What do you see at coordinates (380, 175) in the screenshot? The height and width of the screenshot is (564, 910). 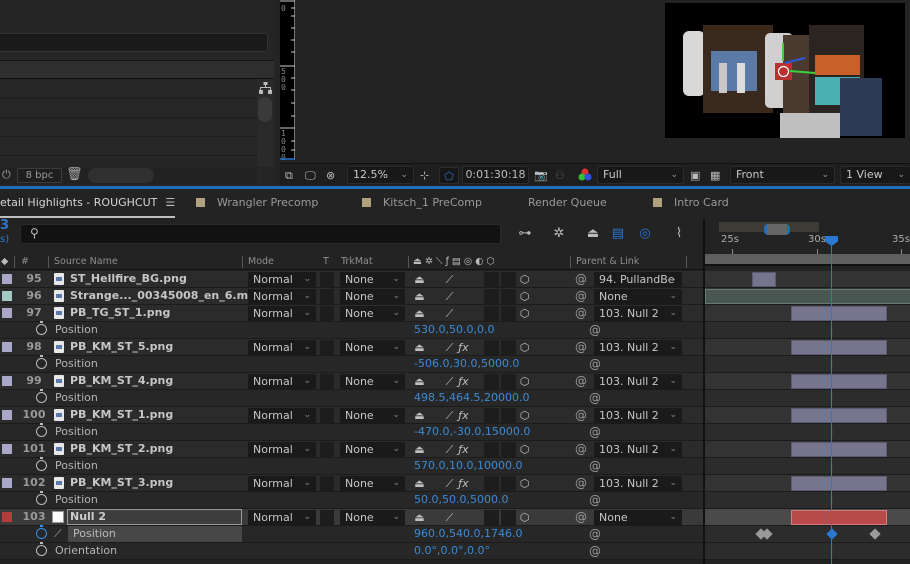 I see `zoom-select: 12.5% ⌄` at bounding box center [380, 175].